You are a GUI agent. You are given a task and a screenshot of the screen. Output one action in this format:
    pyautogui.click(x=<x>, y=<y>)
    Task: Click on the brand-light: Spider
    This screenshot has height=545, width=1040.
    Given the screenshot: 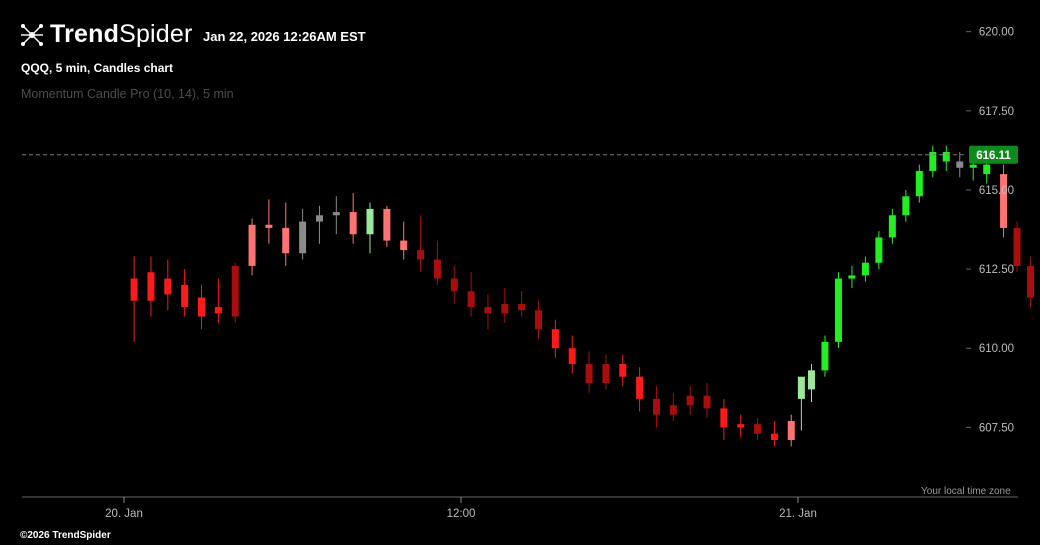 What is the action you would take?
    pyautogui.click(x=156, y=34)
    